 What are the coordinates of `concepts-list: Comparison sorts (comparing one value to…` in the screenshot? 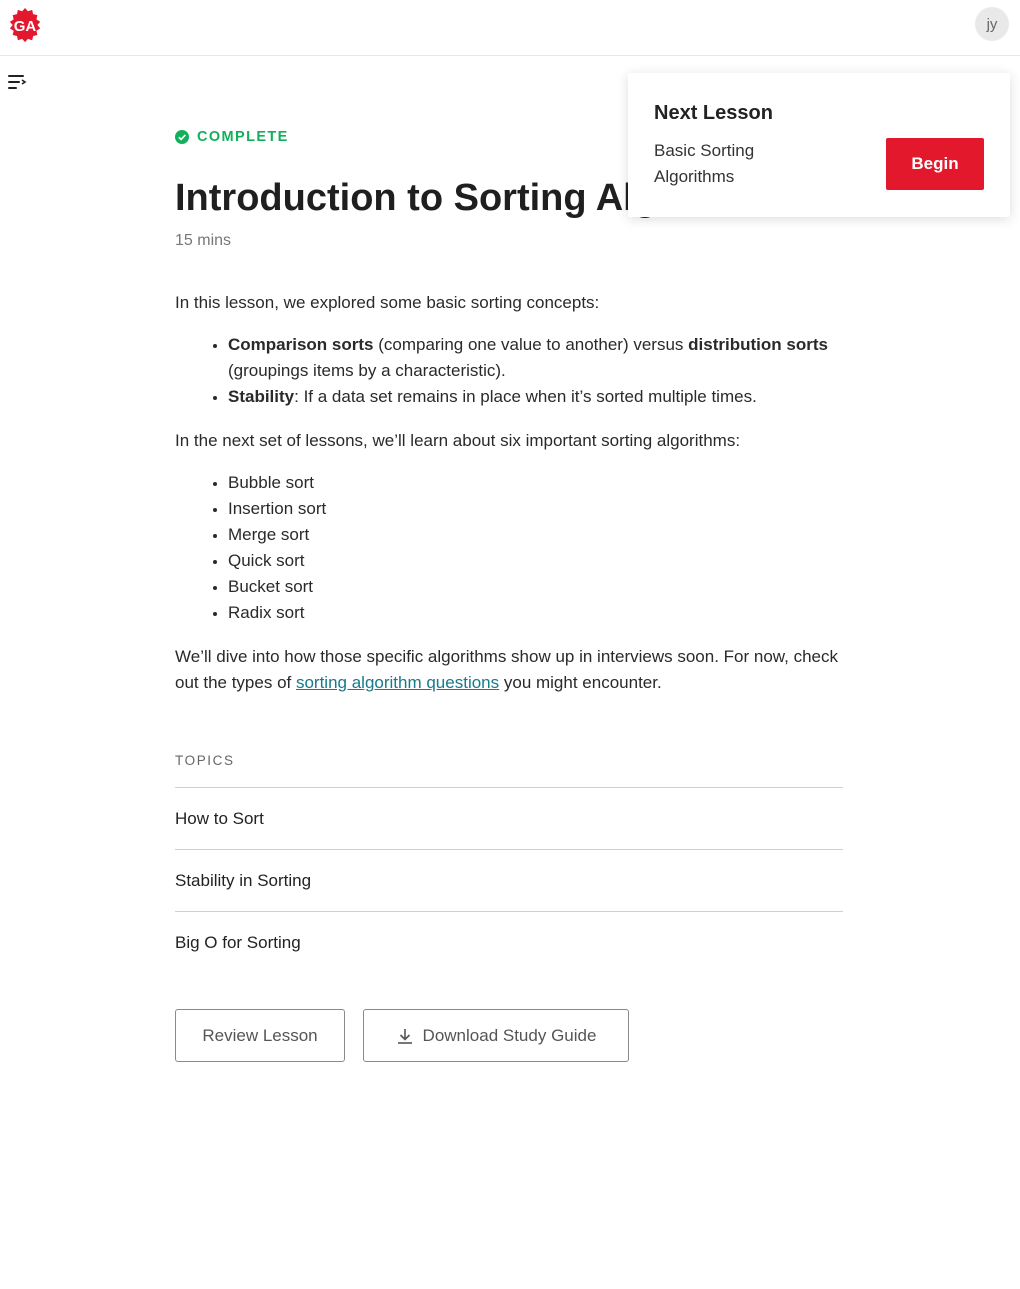 It's located at (535, 371).